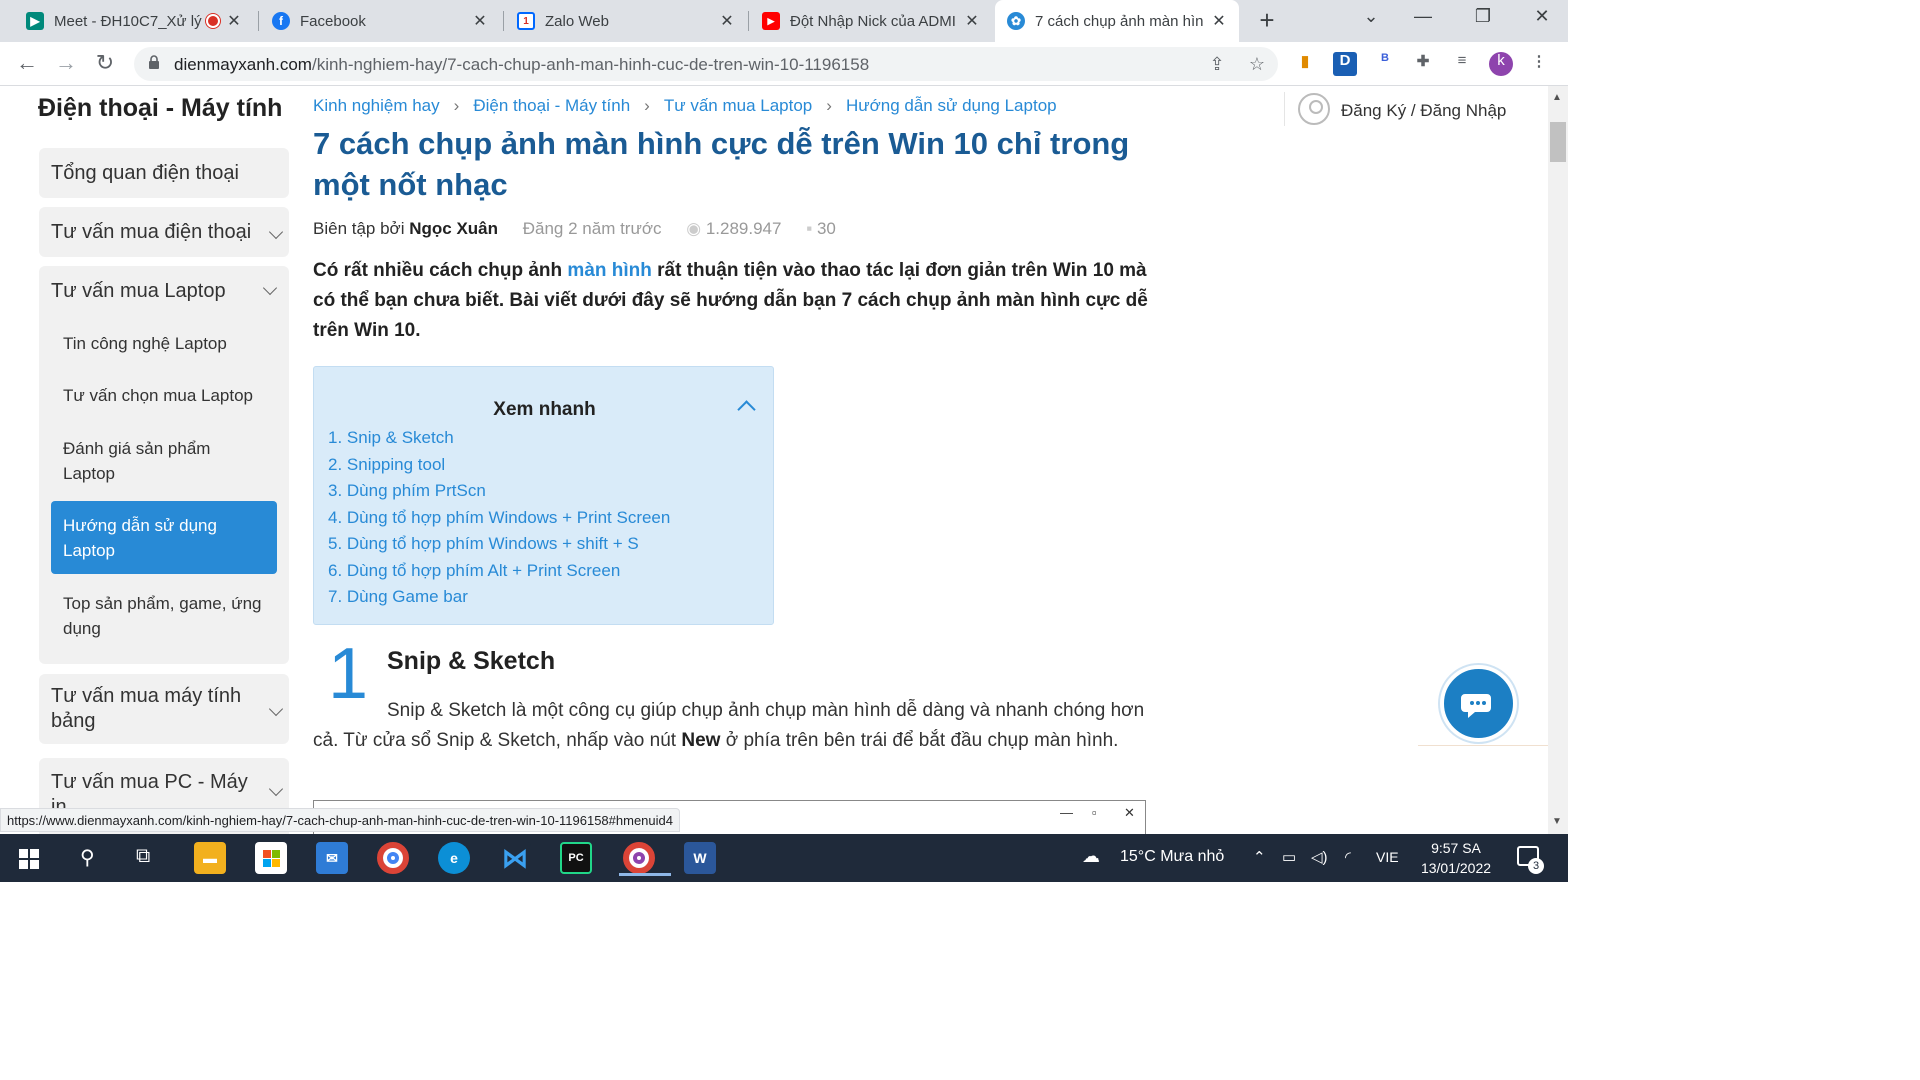  What do you see at coordinates (164, 537) in the screenshot?
I see `sidebar-sub-laptop-guide: Hướng dẫn sử dụng Laptop` at bounding box center [164, 537].